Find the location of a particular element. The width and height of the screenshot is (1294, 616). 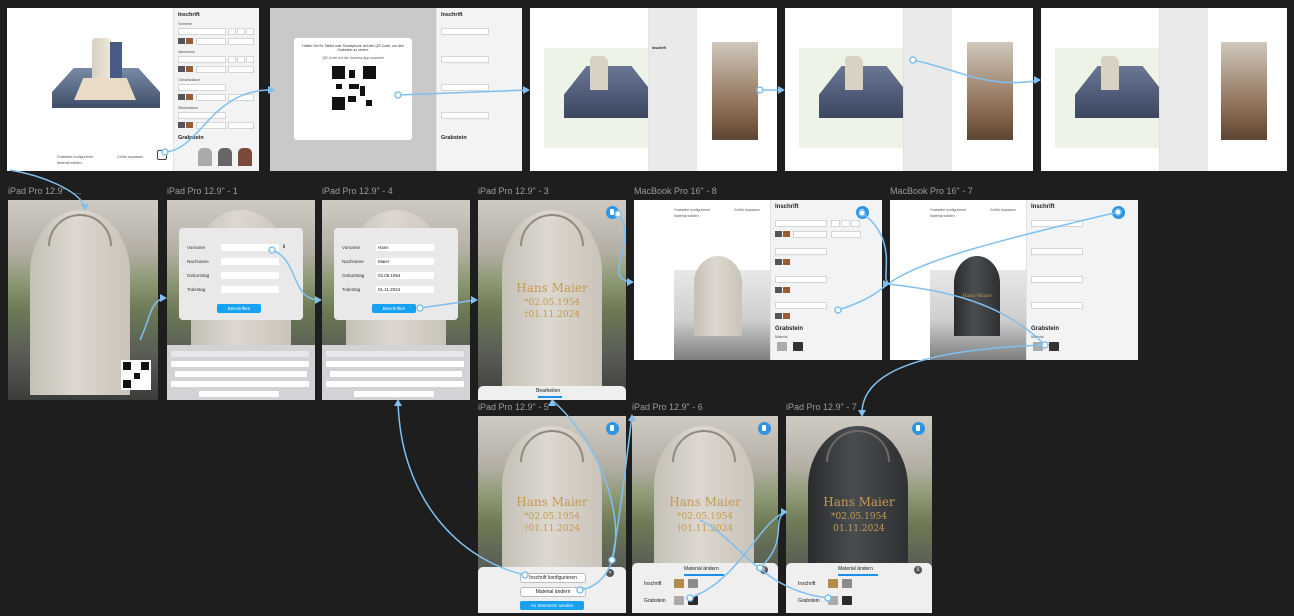

material-aendern-button: Material ändern is located at coordinates (553, 592).